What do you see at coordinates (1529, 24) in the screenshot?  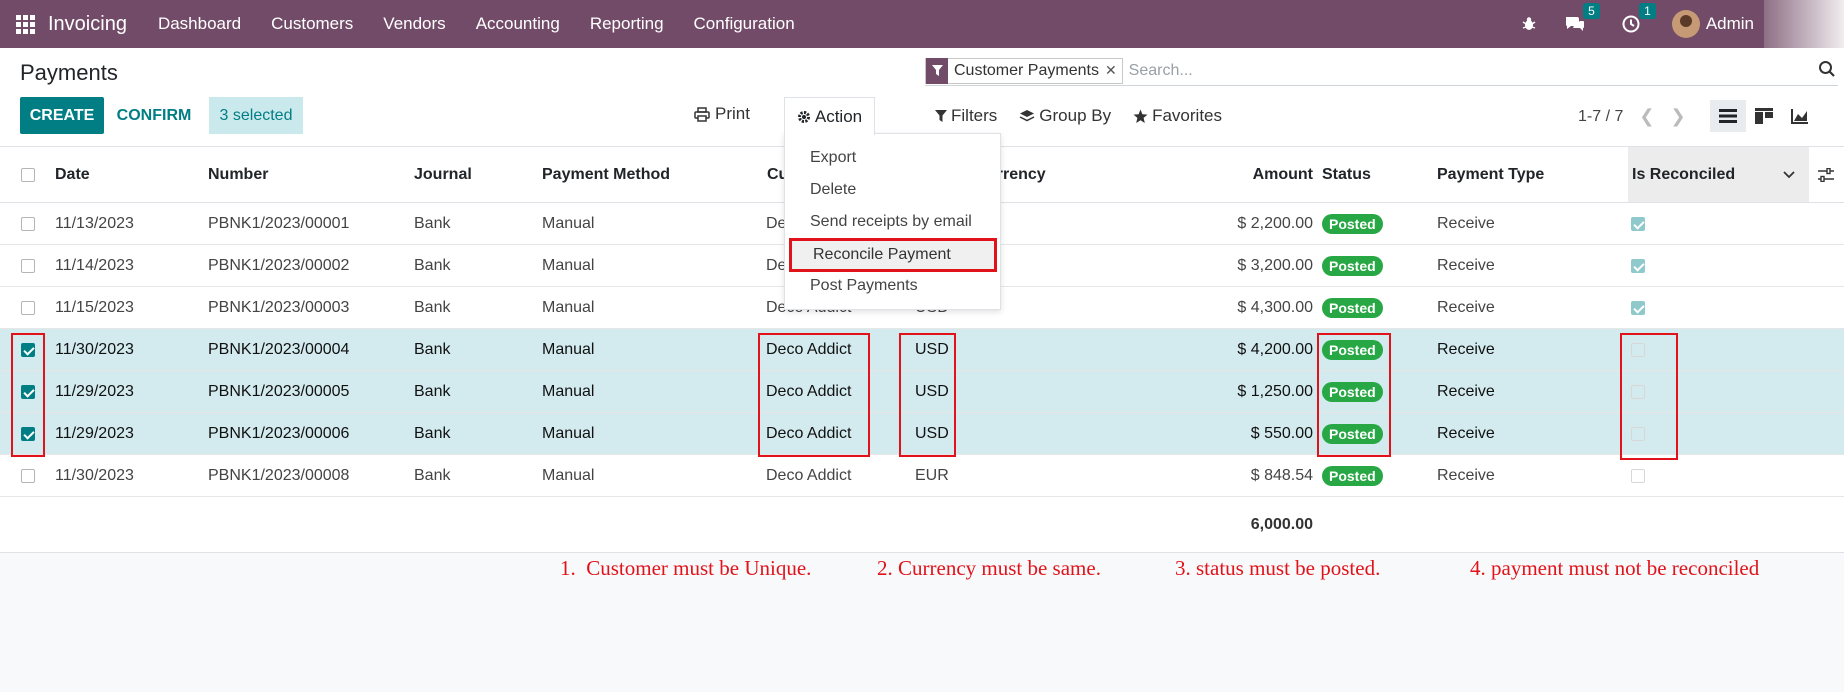 I see `bug-icon` at bounding box center [1529, 24].